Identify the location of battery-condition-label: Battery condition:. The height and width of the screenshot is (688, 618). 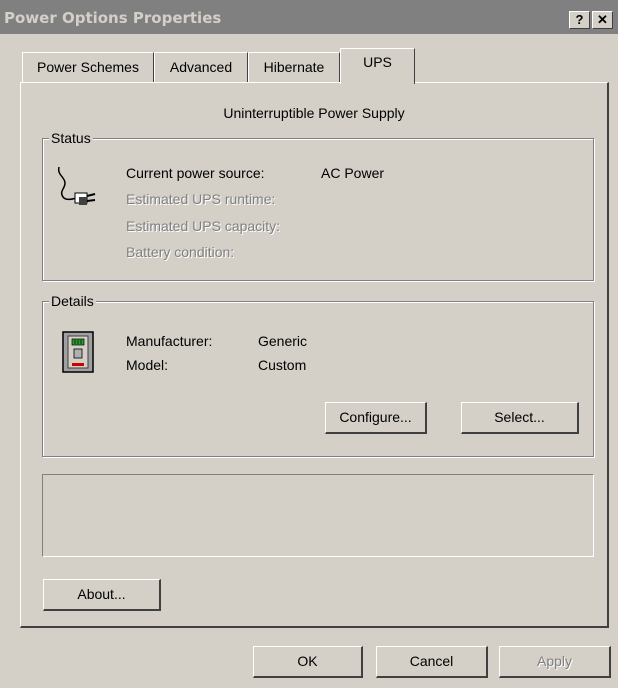
(180, 252).